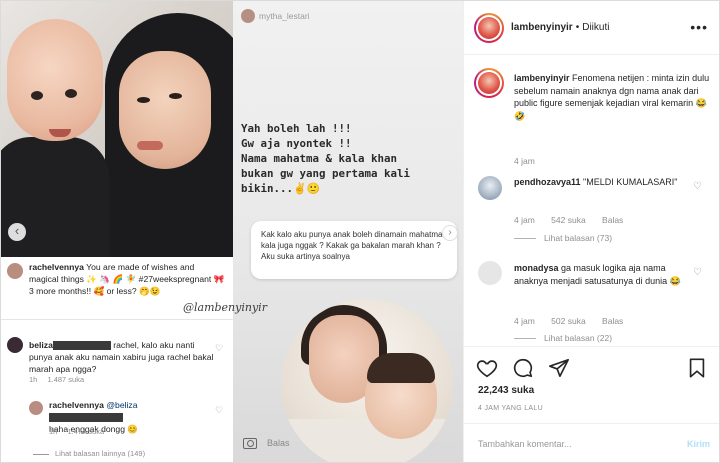  I want to click on post-header: lambenyinyir • Diikuti •••, so click(591, 28).